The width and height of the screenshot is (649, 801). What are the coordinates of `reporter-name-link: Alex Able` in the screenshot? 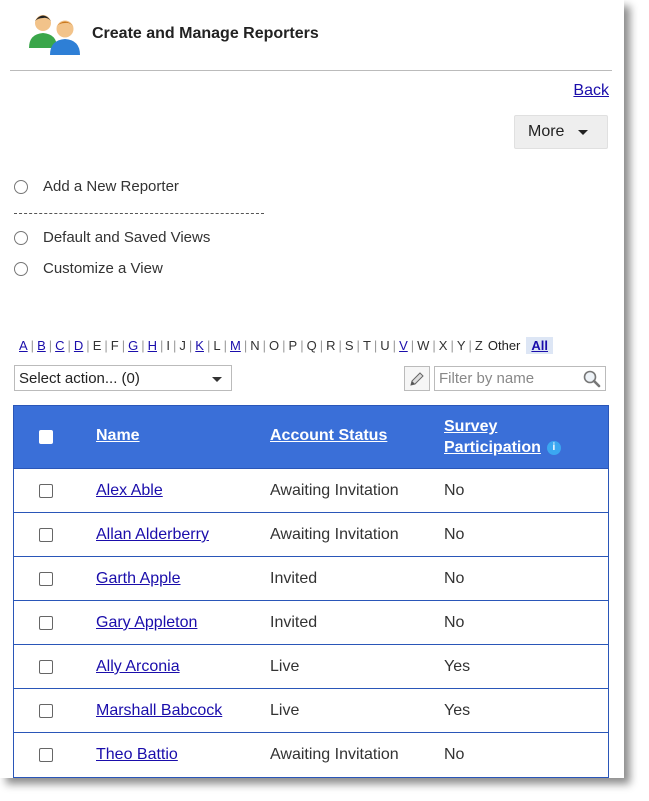 It's located at (129, 491).